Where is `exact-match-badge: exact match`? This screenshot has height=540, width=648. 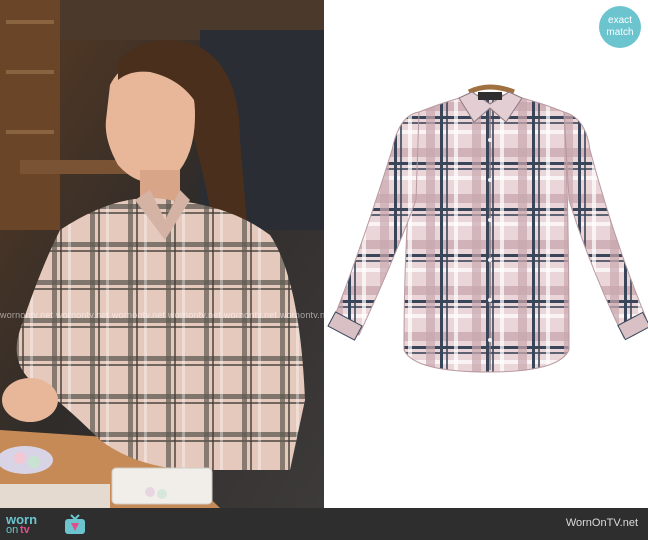
exact-match-badge: exact match is located at coordinates (620, 27).